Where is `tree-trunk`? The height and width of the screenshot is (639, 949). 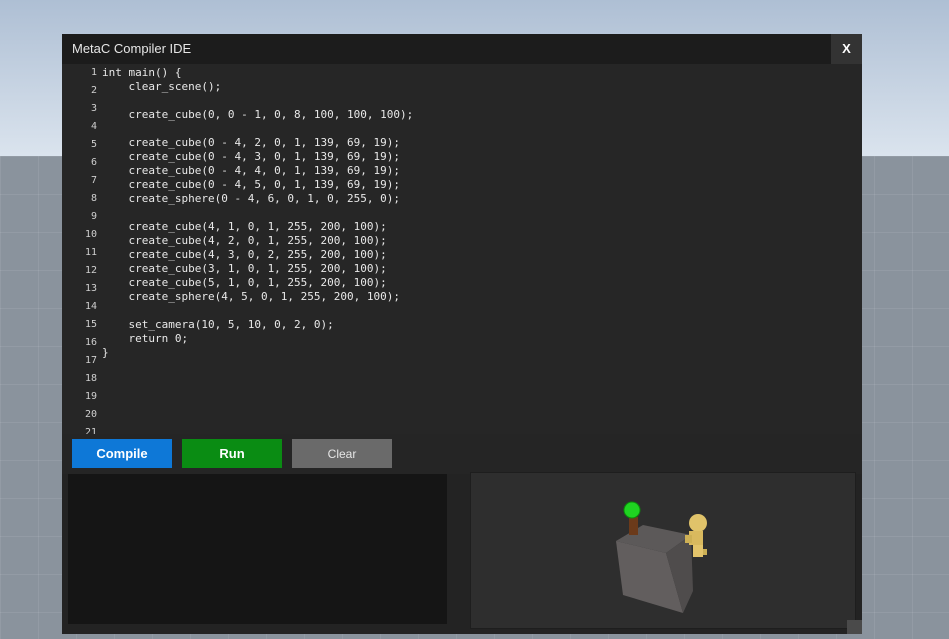 tree-trunk is located at coordinates (633, 526).